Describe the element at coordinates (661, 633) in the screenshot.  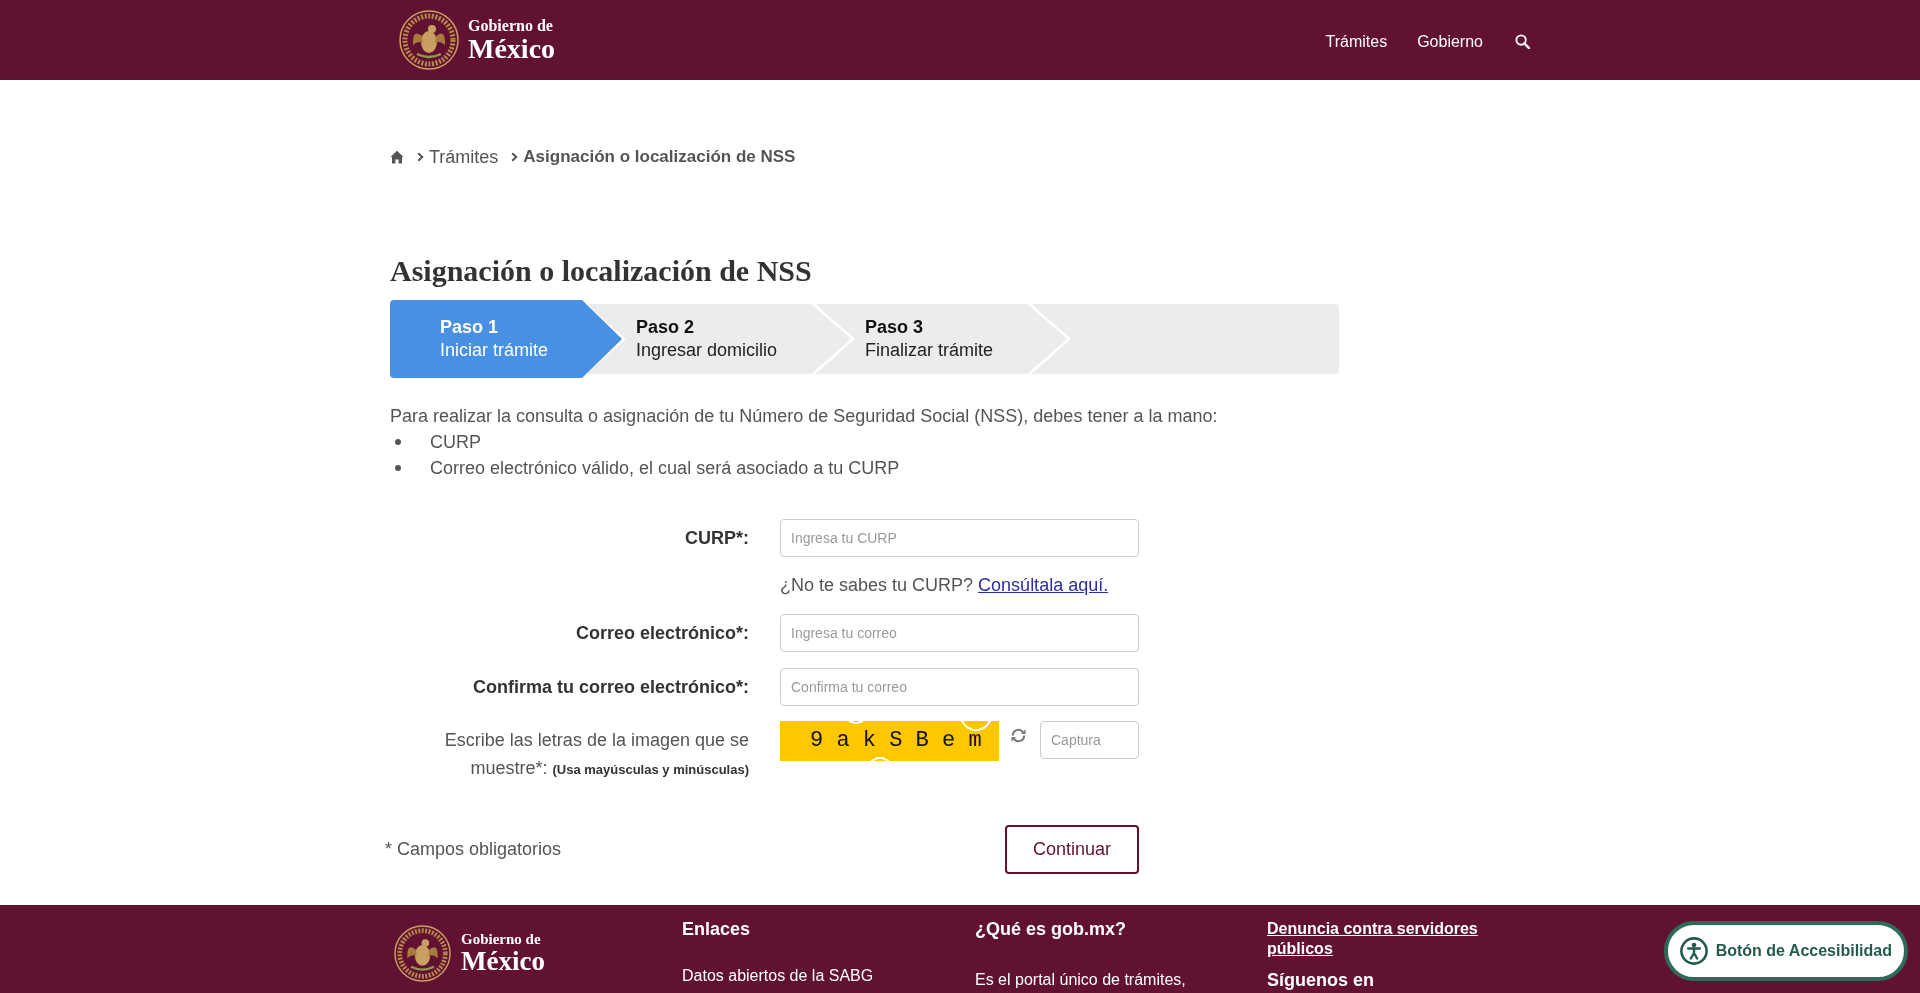
I see `field-label: Correo electrónico*:` at that location.